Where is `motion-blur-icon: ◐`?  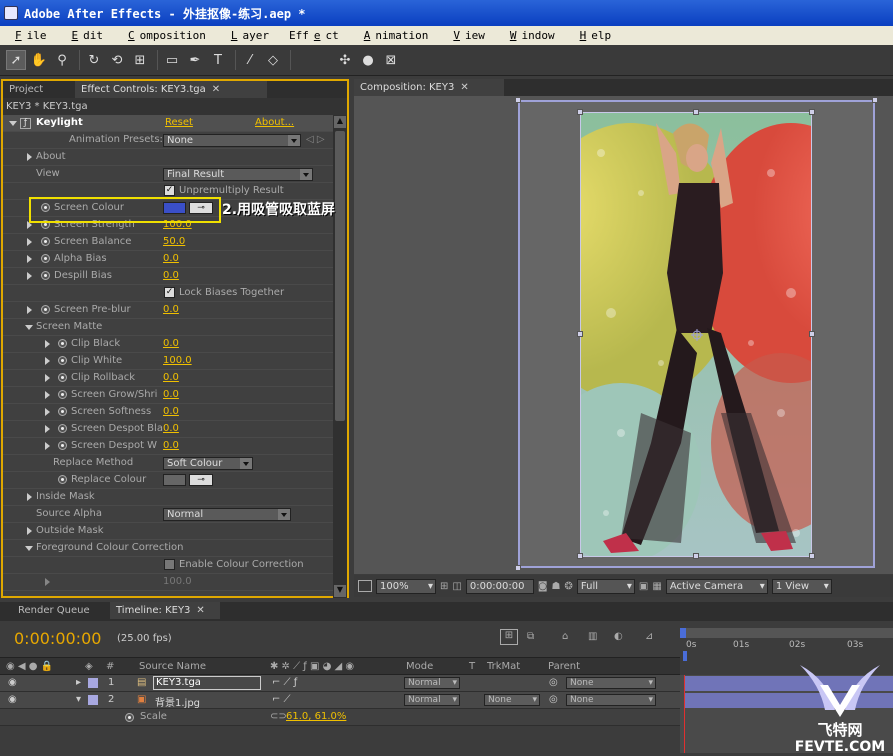 motion-blur-icon: ◐ is located at coordinates (618, 636).